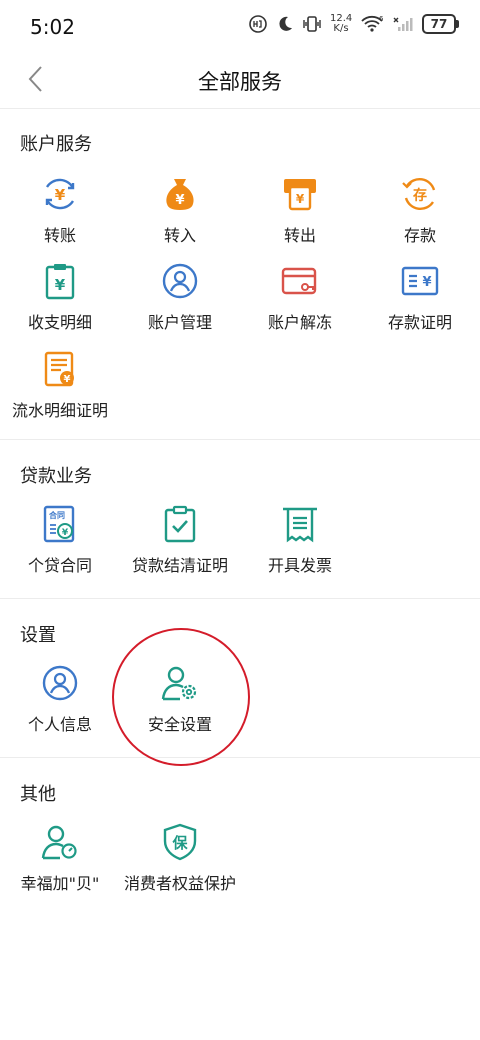 The height and width of the screenshot is (1040, 480). What do you see at coordinates (59, 565) in the screenshot?
I see `service-label: 个贷合同` at bounding box center [59, 565].